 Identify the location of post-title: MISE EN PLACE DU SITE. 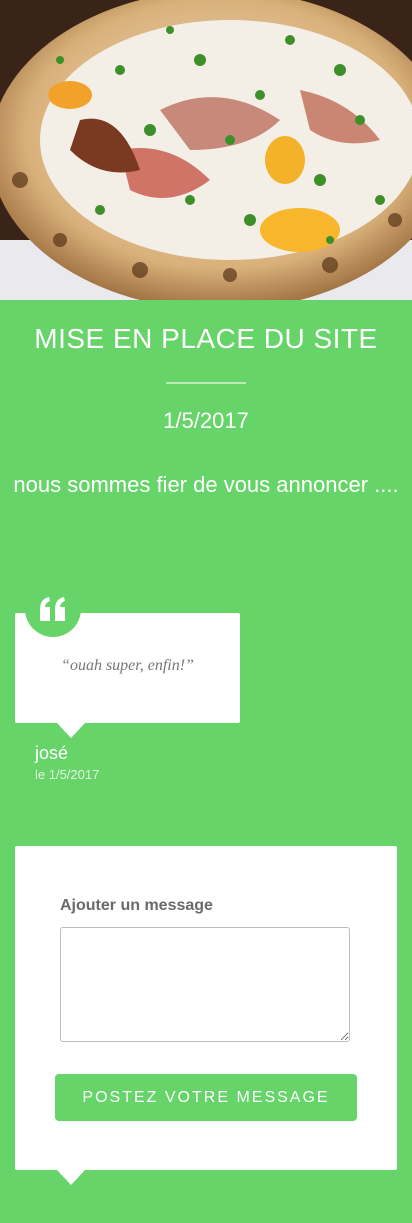
(206, 338).